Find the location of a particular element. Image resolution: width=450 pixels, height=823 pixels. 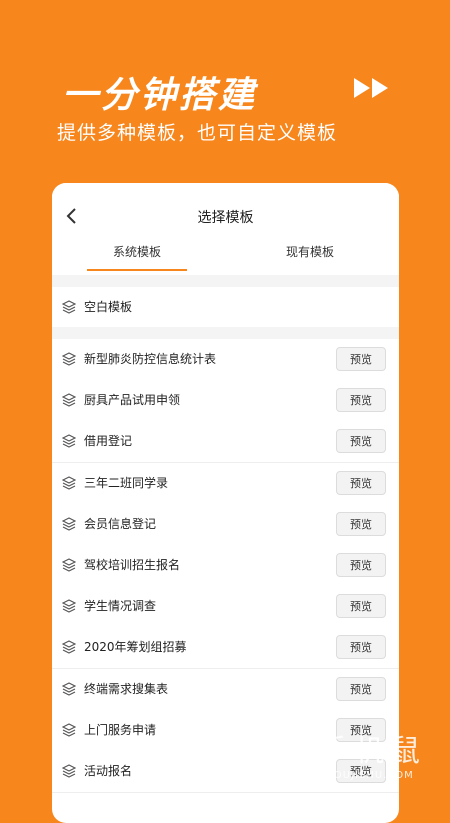

template-label: 三年二班同学录 is located at coordinates (126, 482).